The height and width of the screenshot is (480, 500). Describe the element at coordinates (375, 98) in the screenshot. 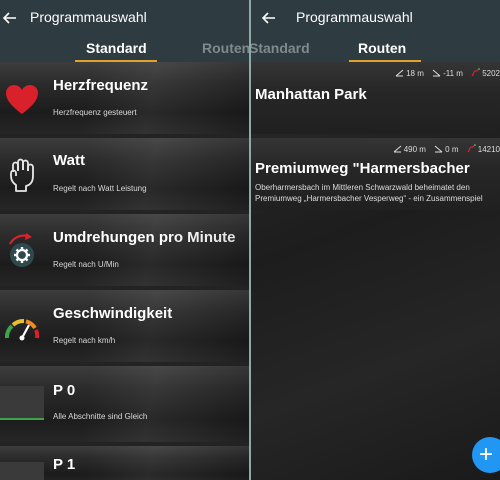

I see `route-item-manhattan-park: 18 m -11 m 5202 Manhattan Park` at that location.